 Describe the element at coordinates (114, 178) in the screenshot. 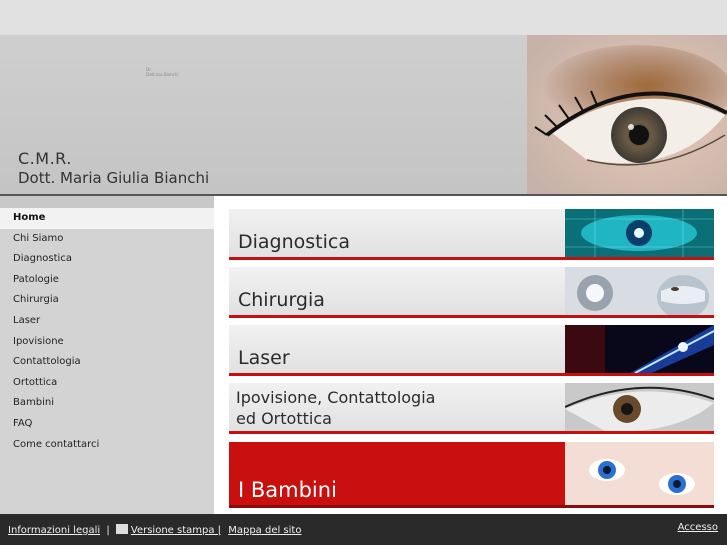

I see `brand-subtitle: Dott. Maria Giulia Bianchi` at that location.